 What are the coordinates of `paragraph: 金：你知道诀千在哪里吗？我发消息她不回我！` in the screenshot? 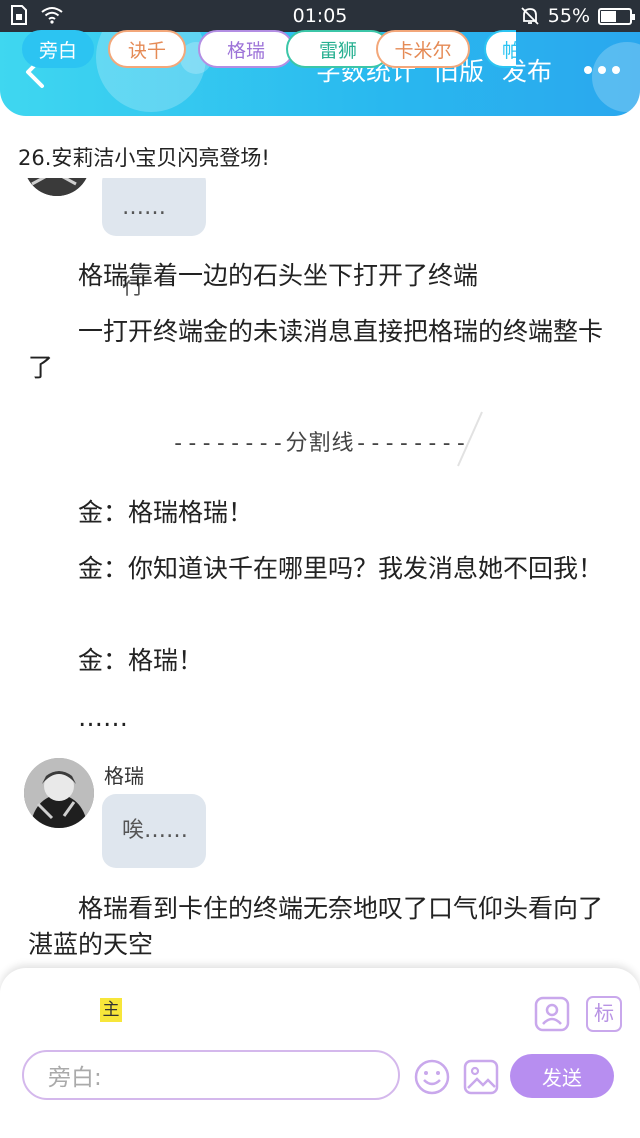 It's located at (341, 568).